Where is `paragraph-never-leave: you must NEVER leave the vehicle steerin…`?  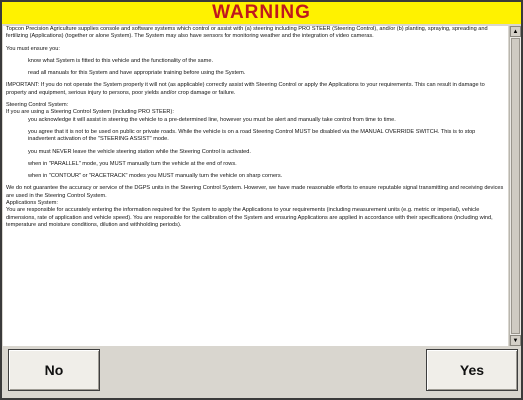 paragraph-never-leave: you must NEVER leave the vehicle steerin… is located at coordinates (139, 151).